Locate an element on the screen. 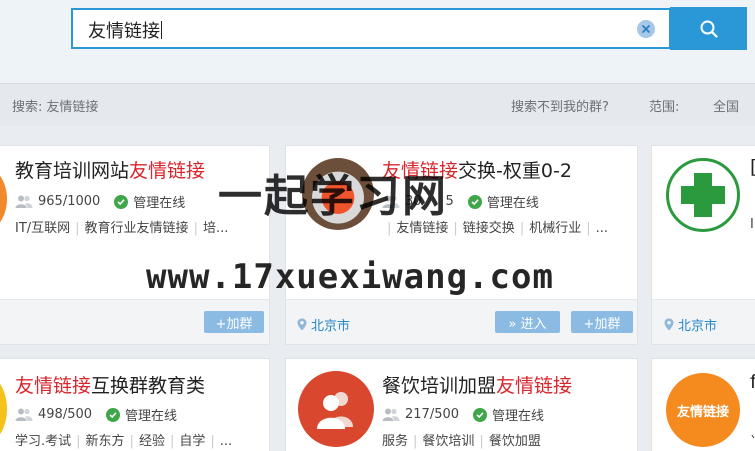 The width and height of the screenshot is (755, 451). group-title: [ is located at coordinates (752, 167).